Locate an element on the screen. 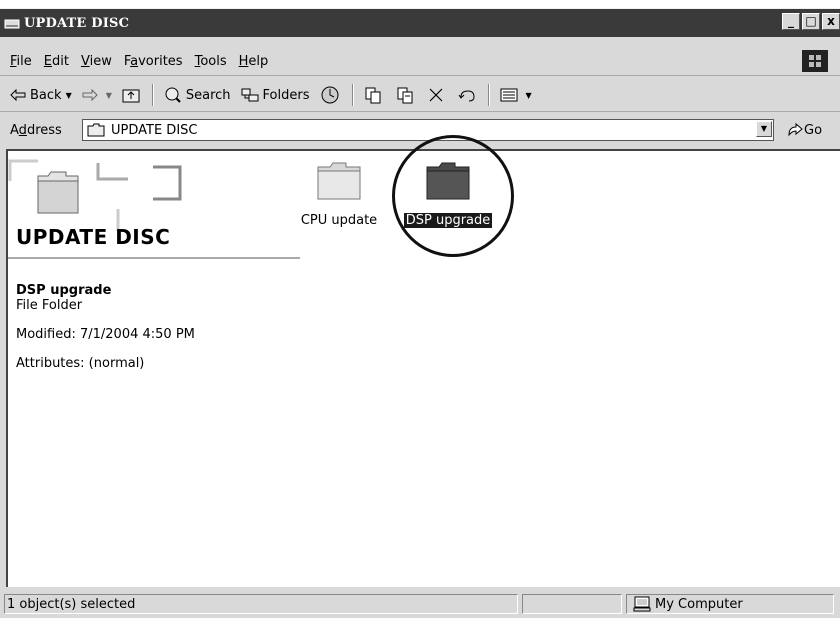 The width and height of the screenshot is (840, 618). move-to-button is located at coordinates (375, 95).